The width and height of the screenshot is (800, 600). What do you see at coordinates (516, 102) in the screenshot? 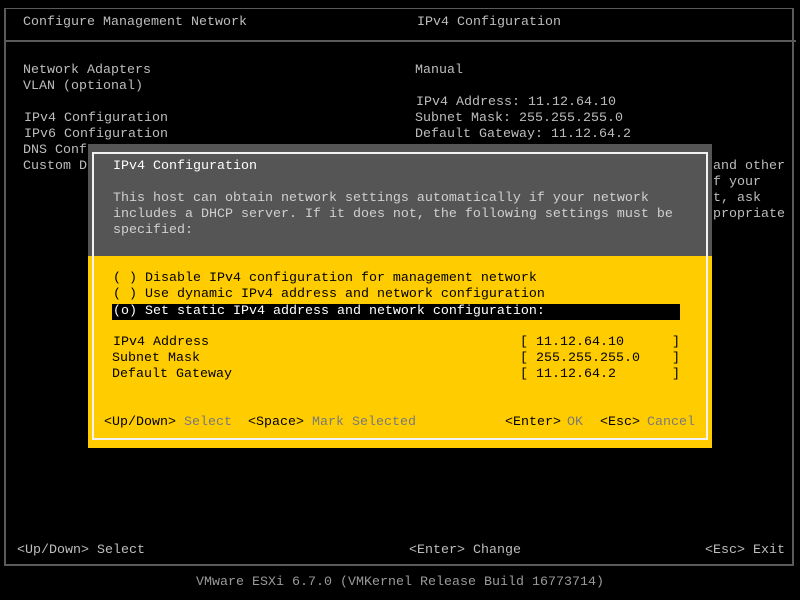
I see `detail-ipv4: IPv4 Address: 11.12.64.10` at bounding box center [516, 102].